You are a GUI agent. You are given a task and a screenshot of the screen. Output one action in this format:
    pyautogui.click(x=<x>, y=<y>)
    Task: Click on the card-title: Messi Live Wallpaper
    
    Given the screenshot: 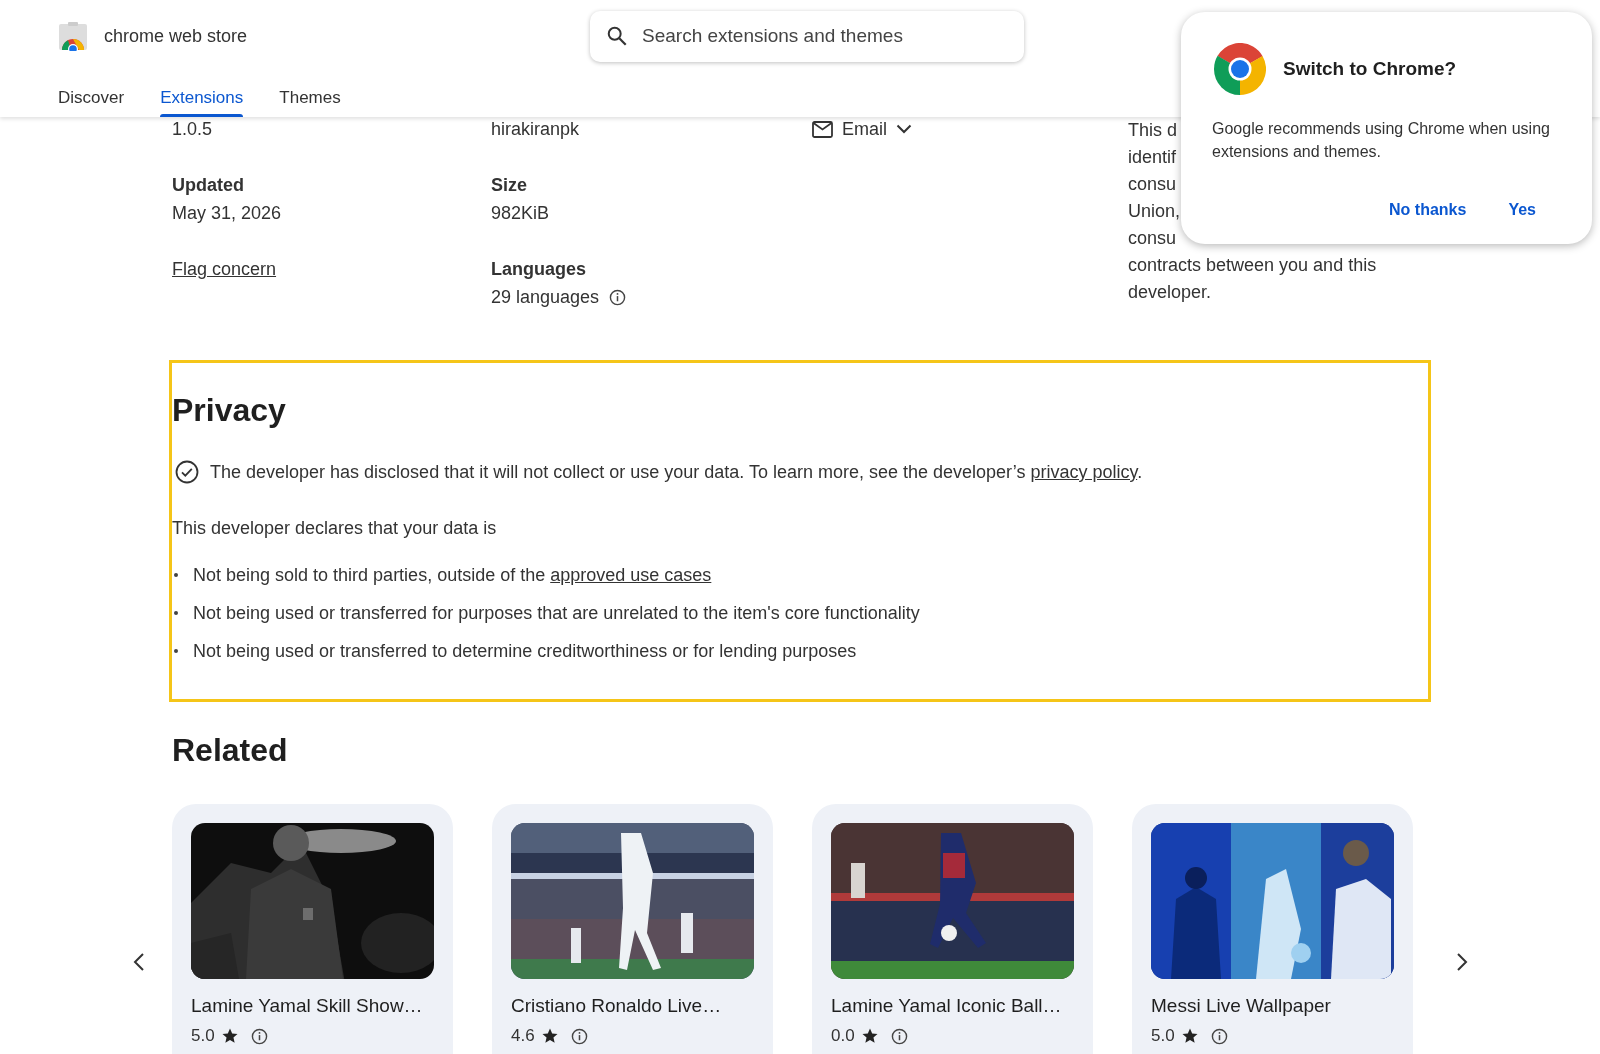 What is the action you would take?
    pyautogui.click(x=1241, y=1006)
    